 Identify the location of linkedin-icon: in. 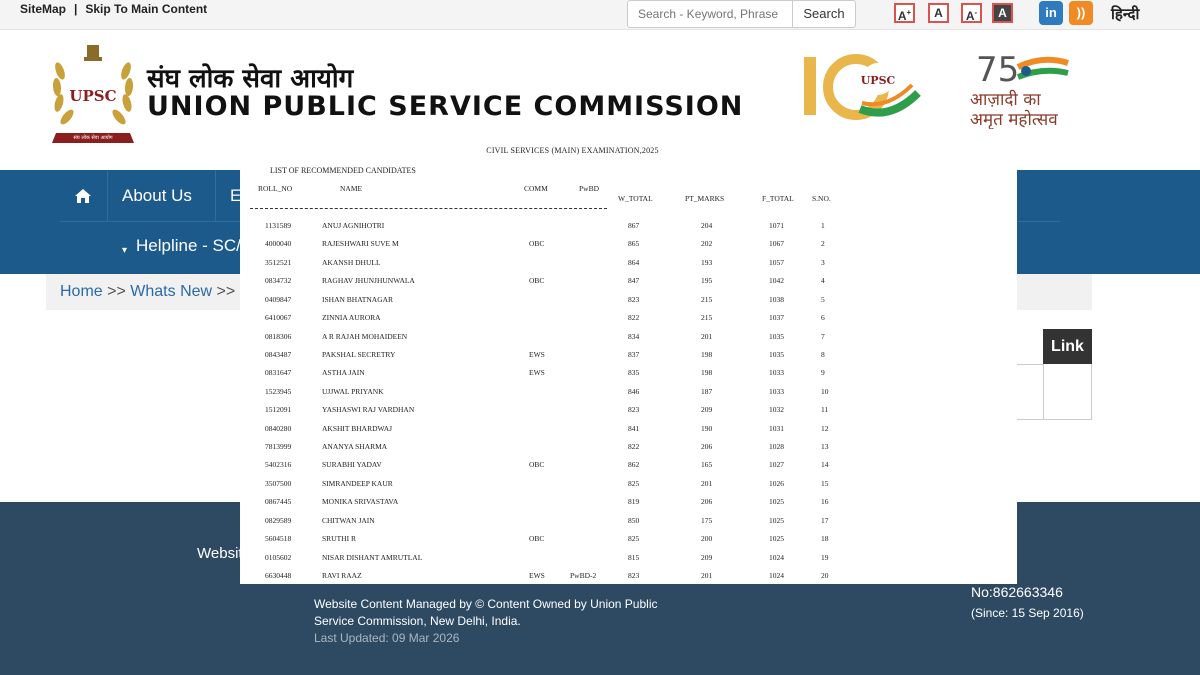
(1051, 13).